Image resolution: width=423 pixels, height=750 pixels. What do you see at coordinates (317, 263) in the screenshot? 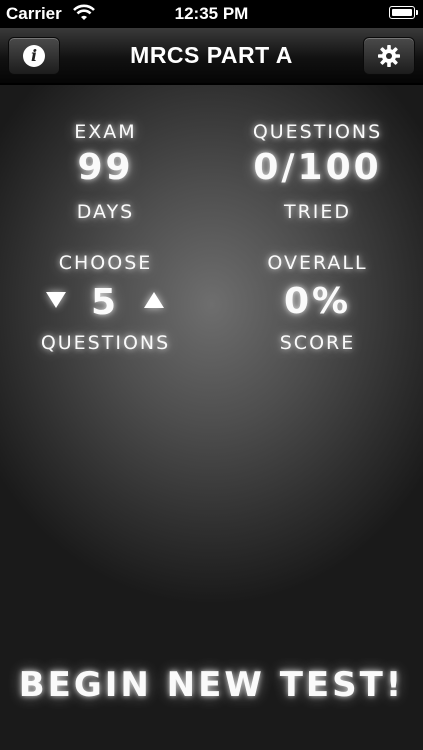
I see `overall-label: OVERALL` at bounding box center [317, 263].